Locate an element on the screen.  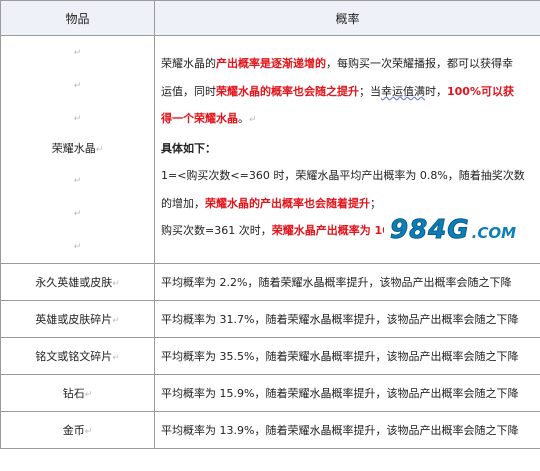
table-header-row: 物品 概率 is located at coordinates (270, 18).